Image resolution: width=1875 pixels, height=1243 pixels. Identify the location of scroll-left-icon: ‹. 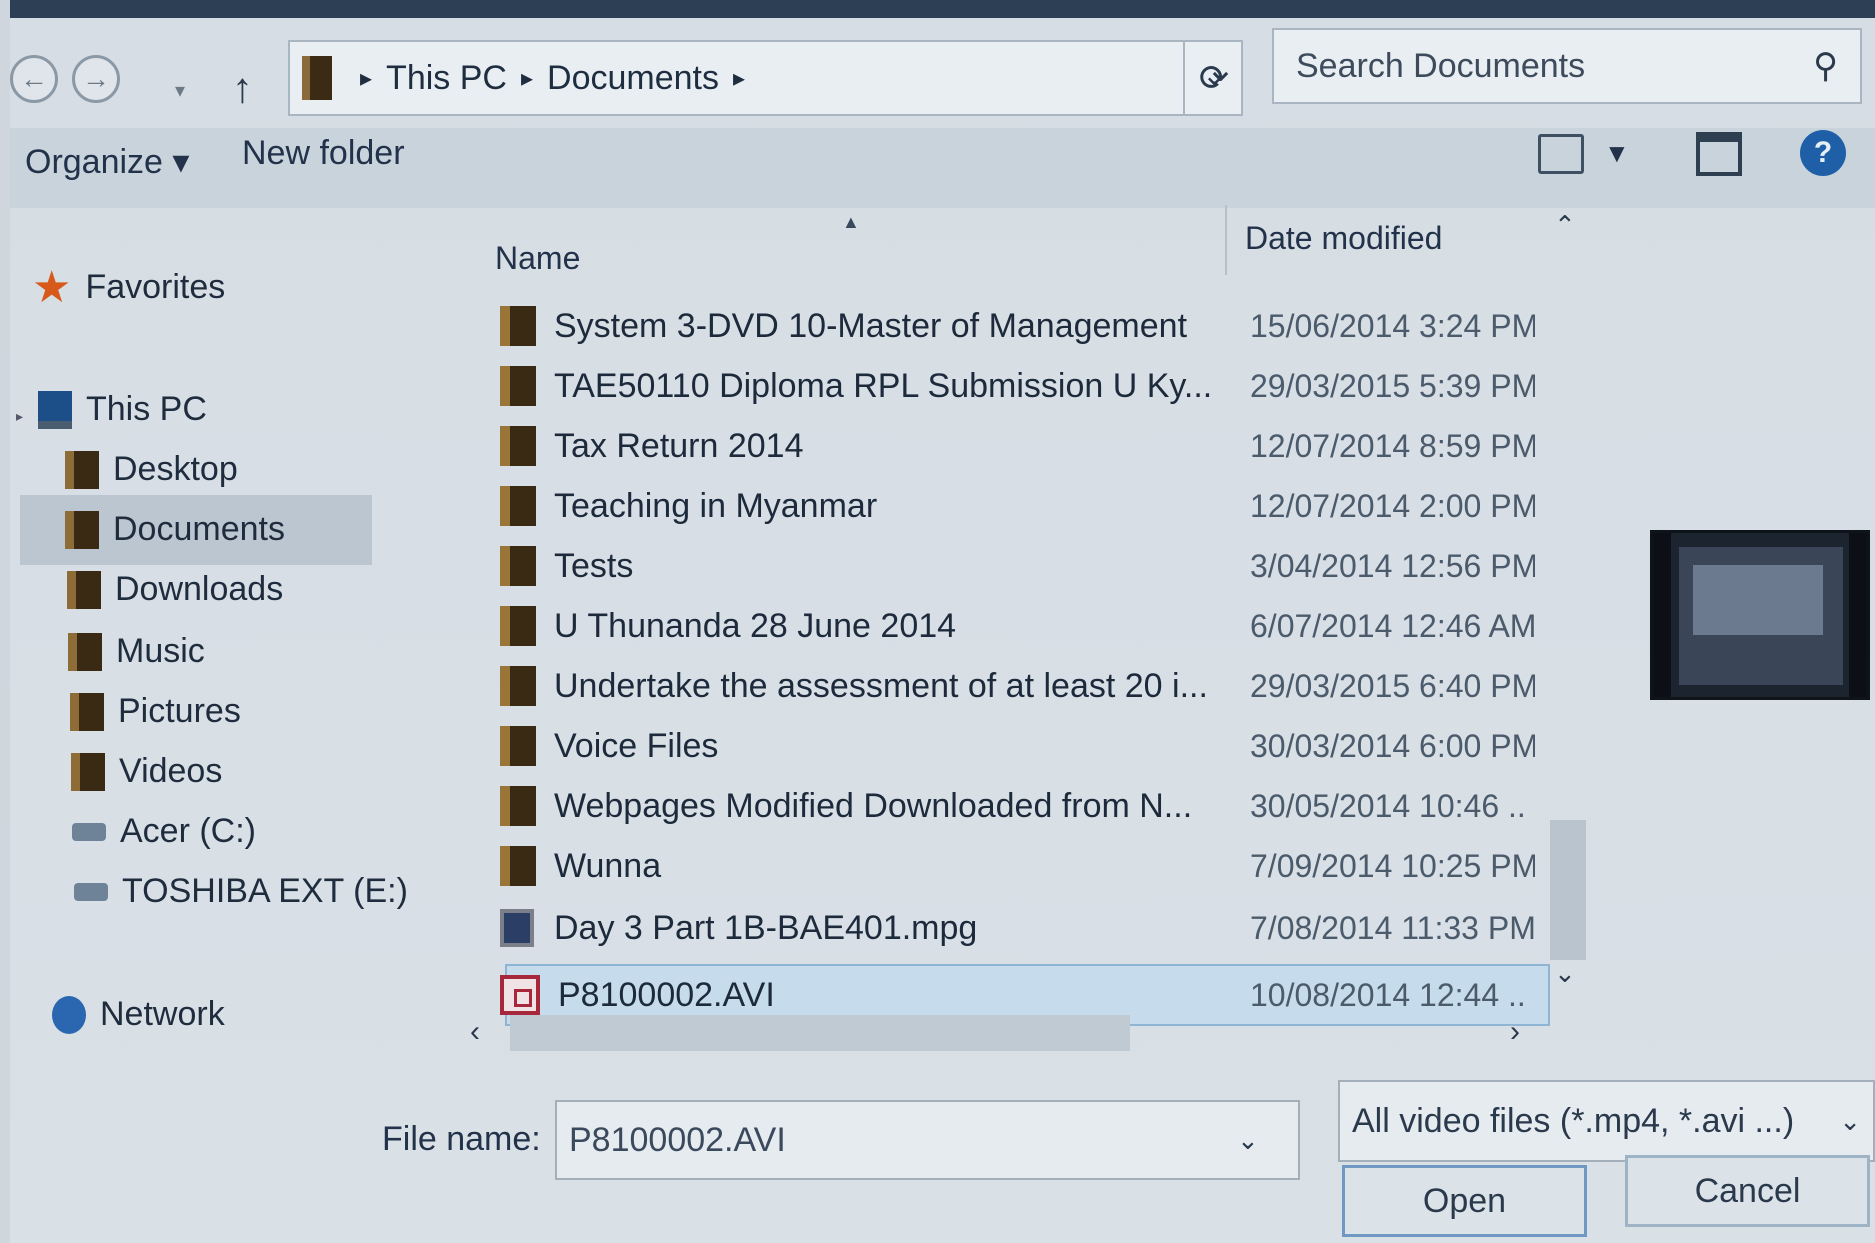
(475, 1032).